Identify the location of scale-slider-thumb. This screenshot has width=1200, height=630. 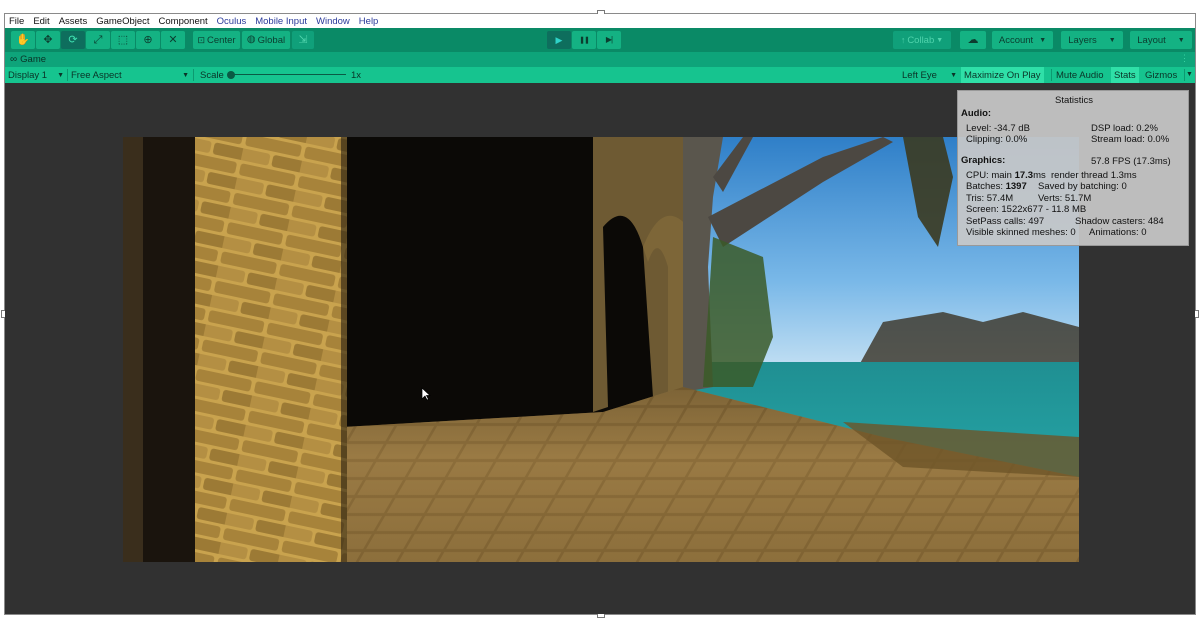
(231, 75).